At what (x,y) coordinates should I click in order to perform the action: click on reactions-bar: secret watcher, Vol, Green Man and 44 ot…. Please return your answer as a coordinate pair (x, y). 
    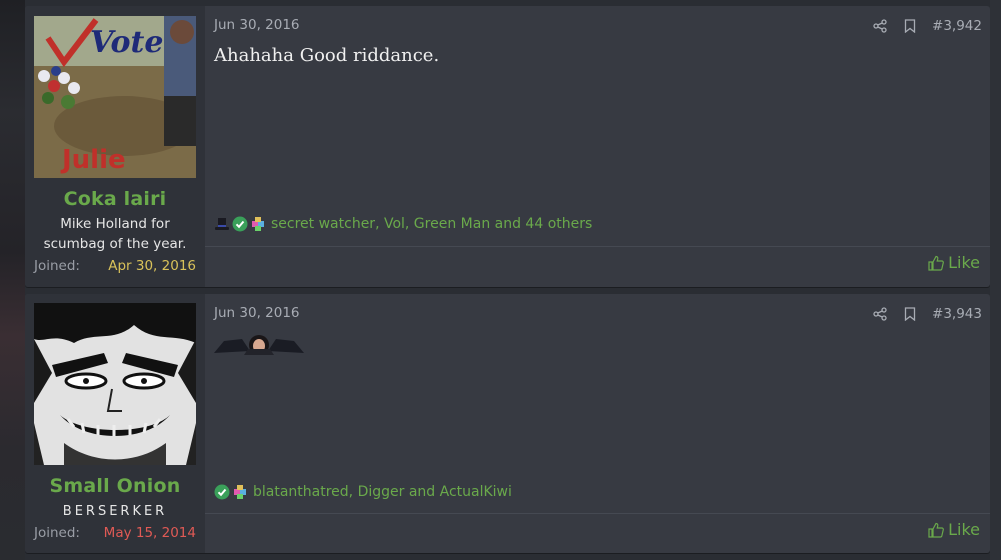
    Looking at the image, I should click on (403, 224).